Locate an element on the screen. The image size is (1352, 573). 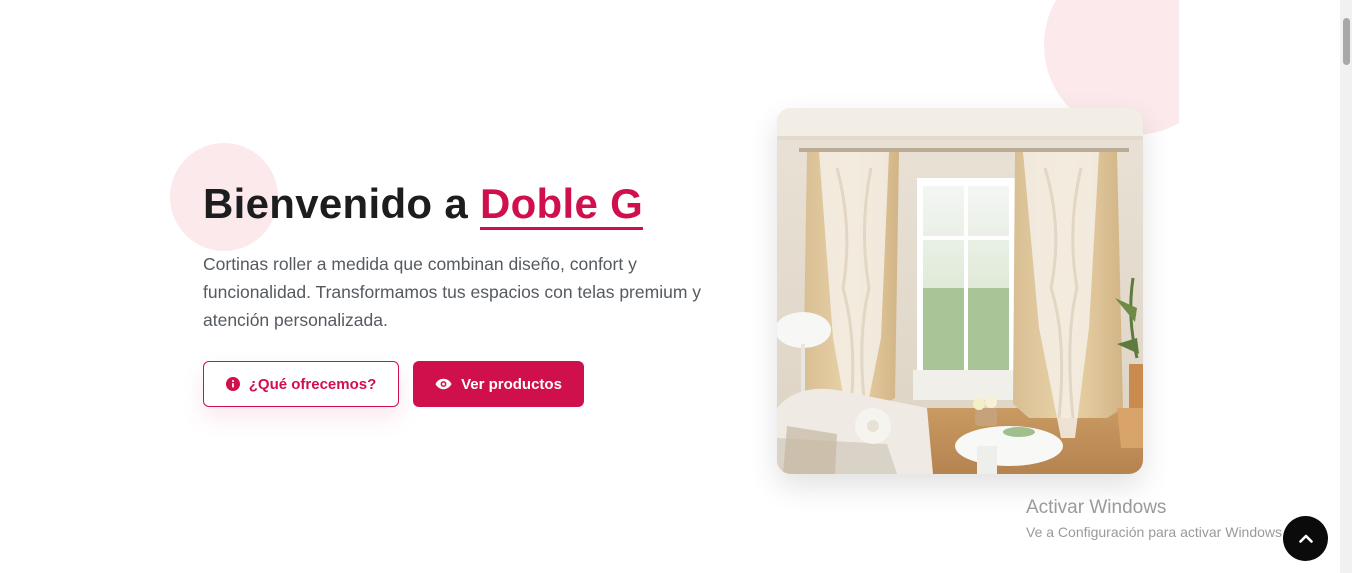
chevron-up-icon is located at coordinates (1305, 539).